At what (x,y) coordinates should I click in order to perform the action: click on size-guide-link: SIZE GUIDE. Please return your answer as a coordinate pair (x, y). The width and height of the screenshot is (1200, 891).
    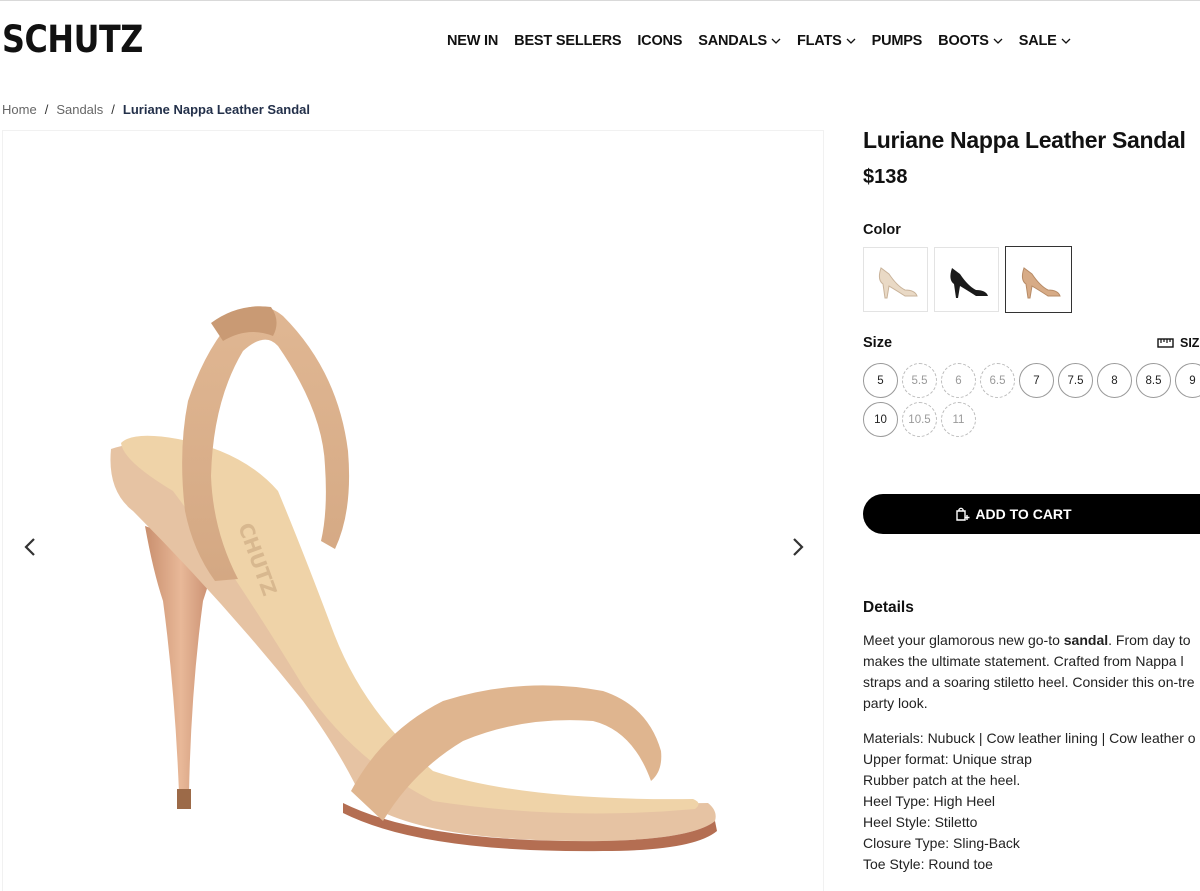
    Looking at the image, I should click on (1178, 343).